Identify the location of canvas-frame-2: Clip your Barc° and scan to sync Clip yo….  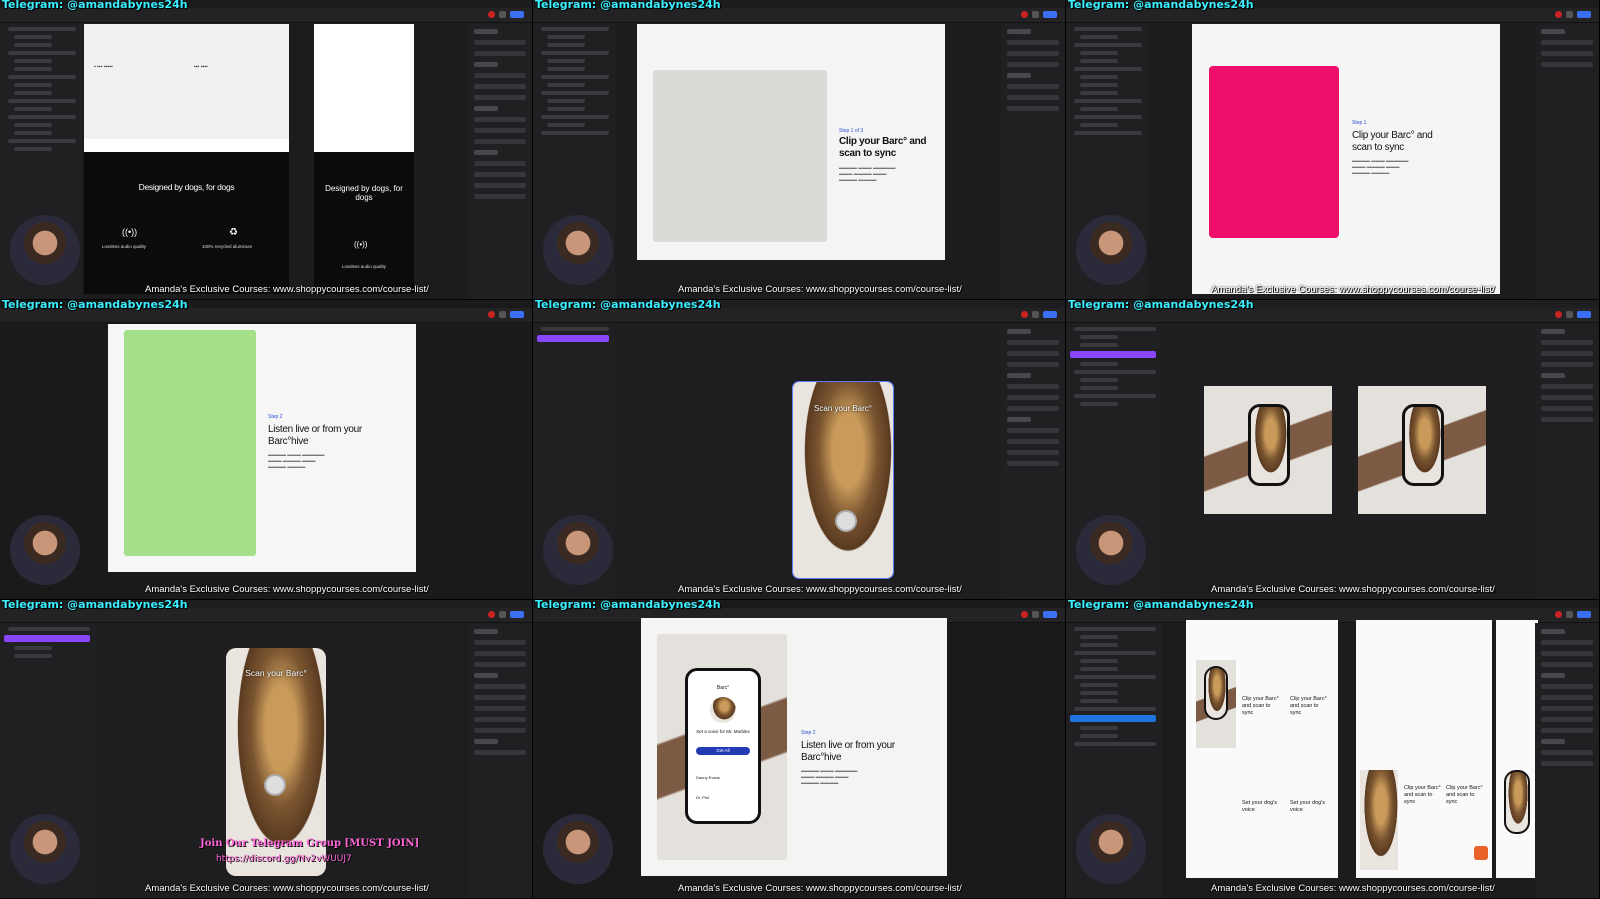
(1424, 749).